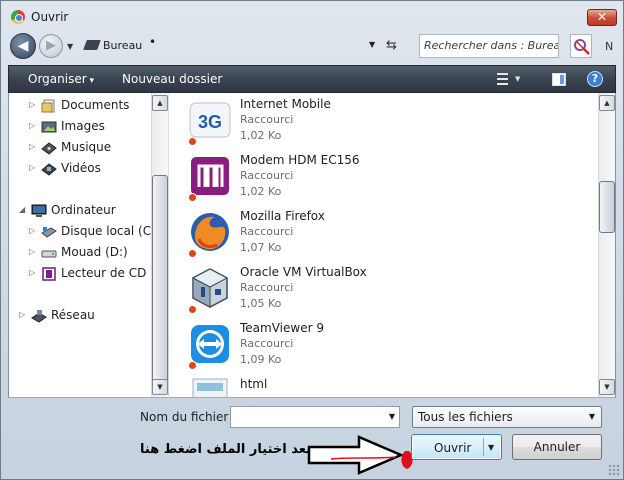 Image resolution: width=624 pixels, height=480 pixels. I want to click on teamviewer-icon, so click(210, 344).